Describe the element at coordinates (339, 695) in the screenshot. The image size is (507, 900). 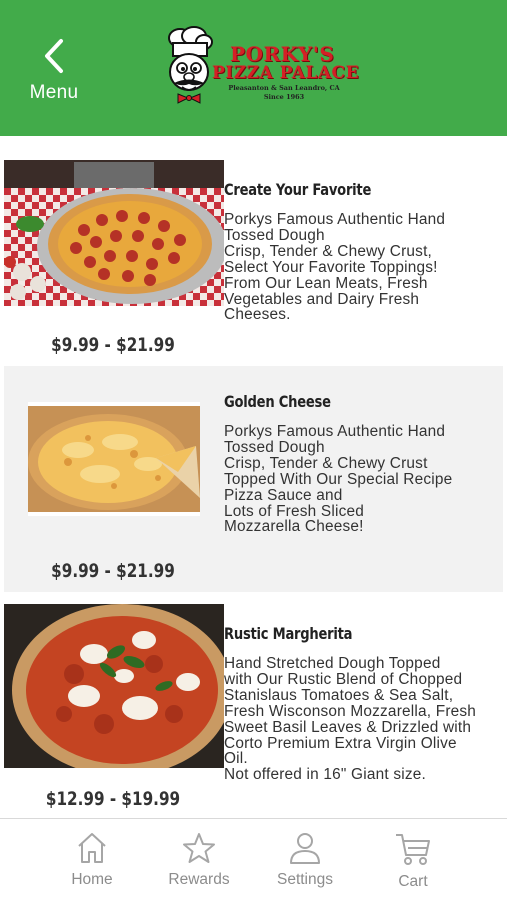
I see `desc-line: Stanislaus Tomatoes & Sea Salt,` at that location.